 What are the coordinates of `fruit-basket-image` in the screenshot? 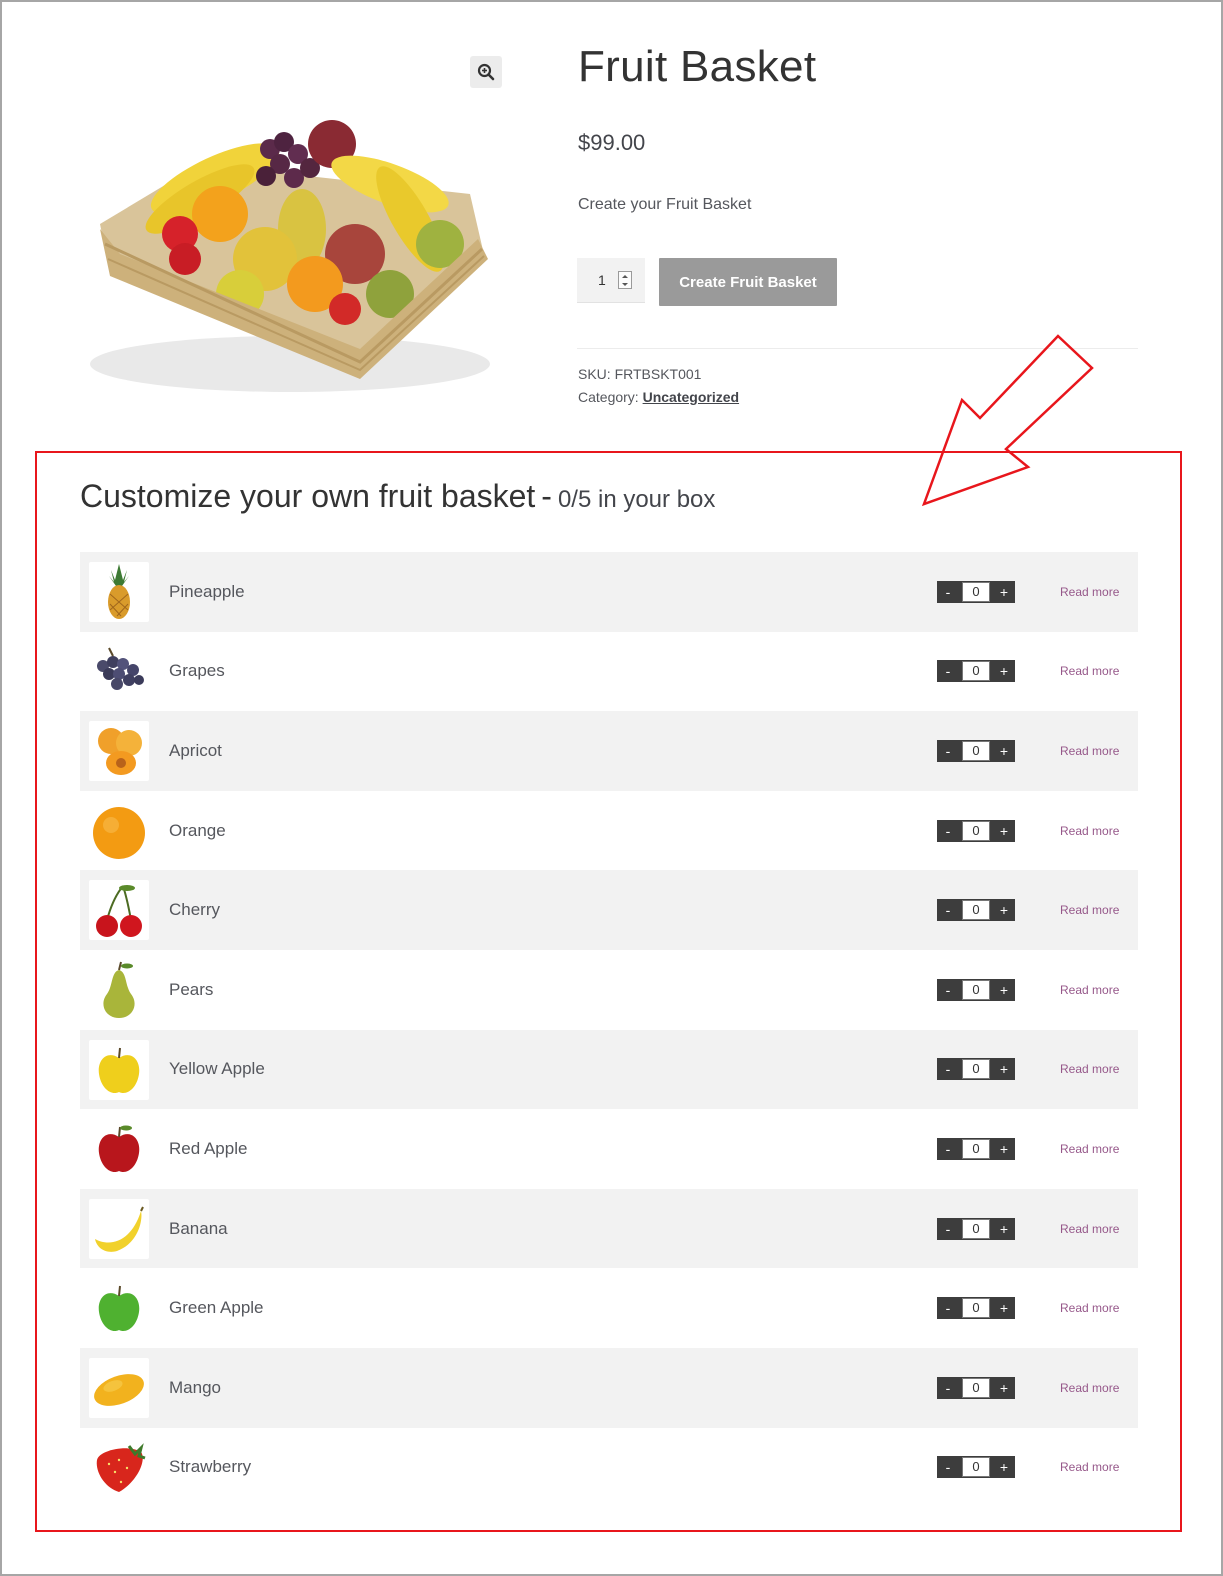 It's located at (290, 256).